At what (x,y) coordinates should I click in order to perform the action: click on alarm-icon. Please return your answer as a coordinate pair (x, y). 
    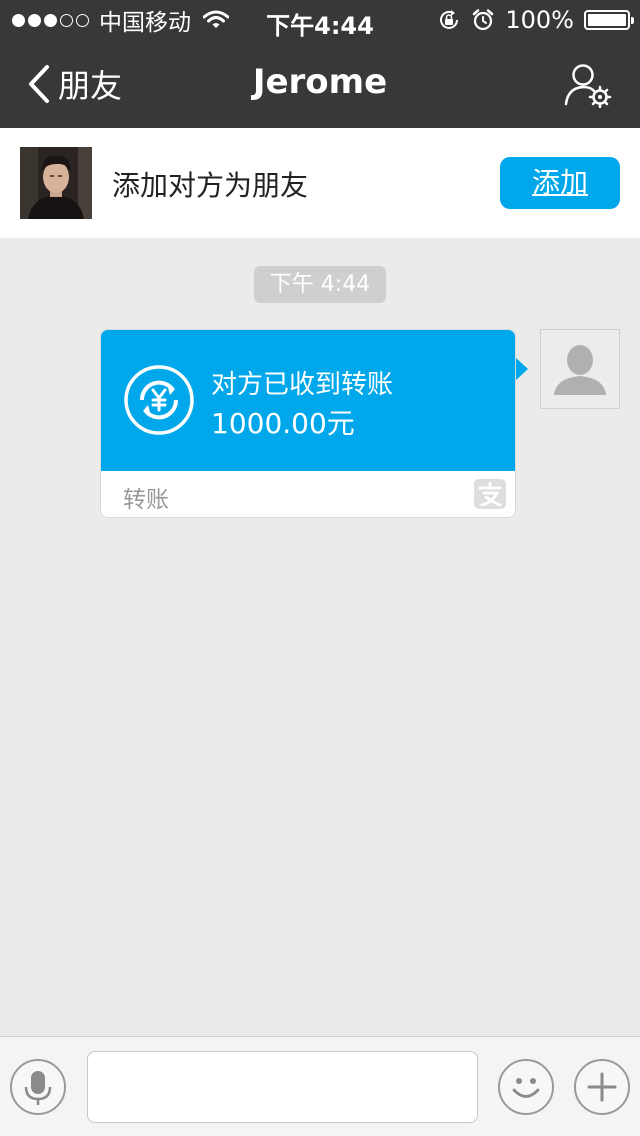
    Looking at the image, I should click on (483, 20).